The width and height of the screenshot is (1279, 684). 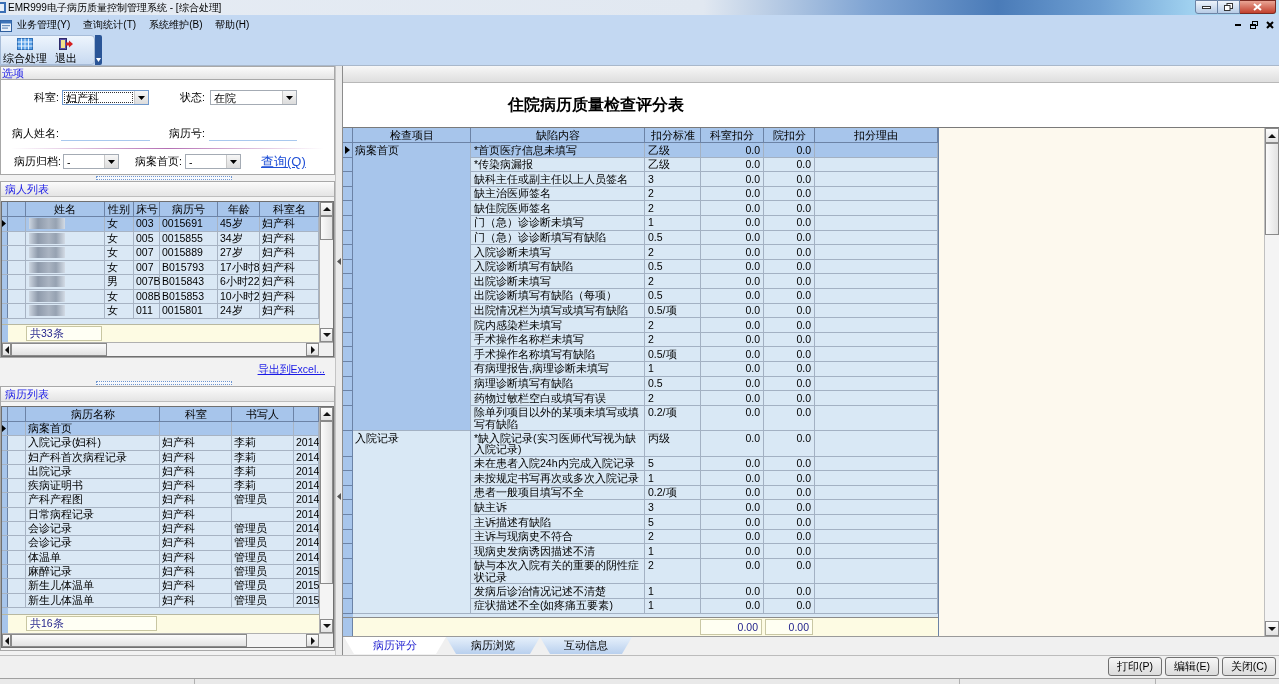 I want to click on table-row: 入院记录(妇科) 妇产科 李莉 2014, so click(x=160, y=443).